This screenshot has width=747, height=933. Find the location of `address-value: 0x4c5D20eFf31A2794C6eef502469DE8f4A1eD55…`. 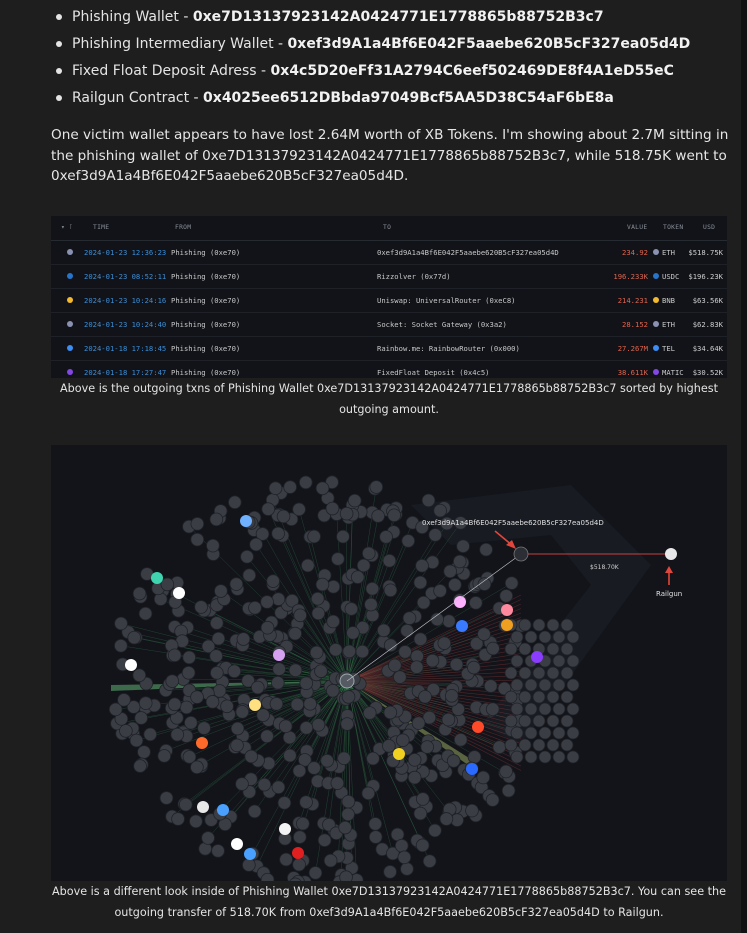

address-value: 0x4c5D20eFf31A2794C6eef502469DE8f4A1eD55… is located at coordinates (472, 71).